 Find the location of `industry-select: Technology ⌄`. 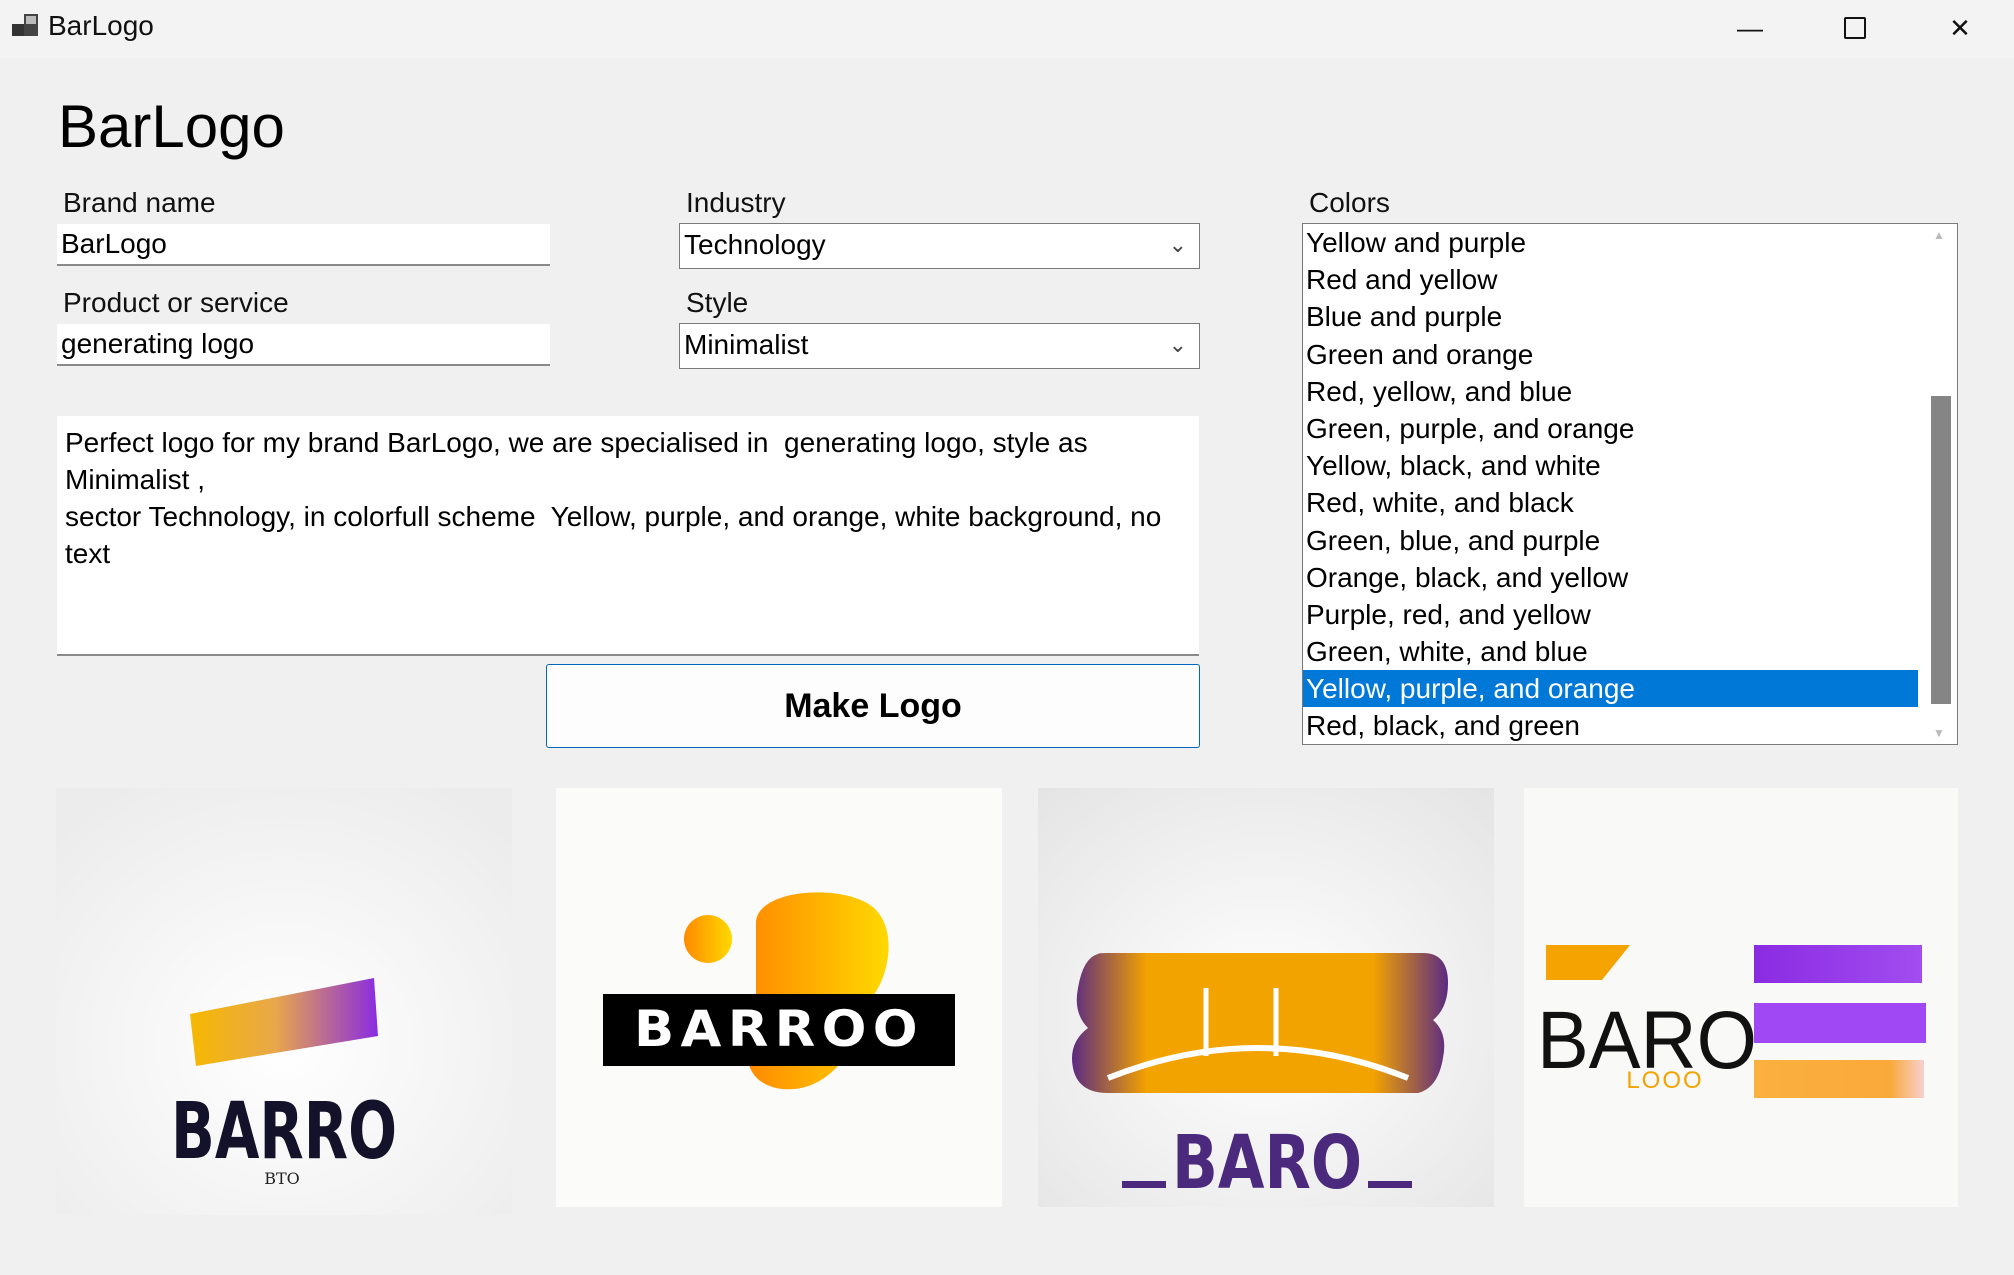

industry-select: Technology ⌄ is located at coordinates (939, 246).